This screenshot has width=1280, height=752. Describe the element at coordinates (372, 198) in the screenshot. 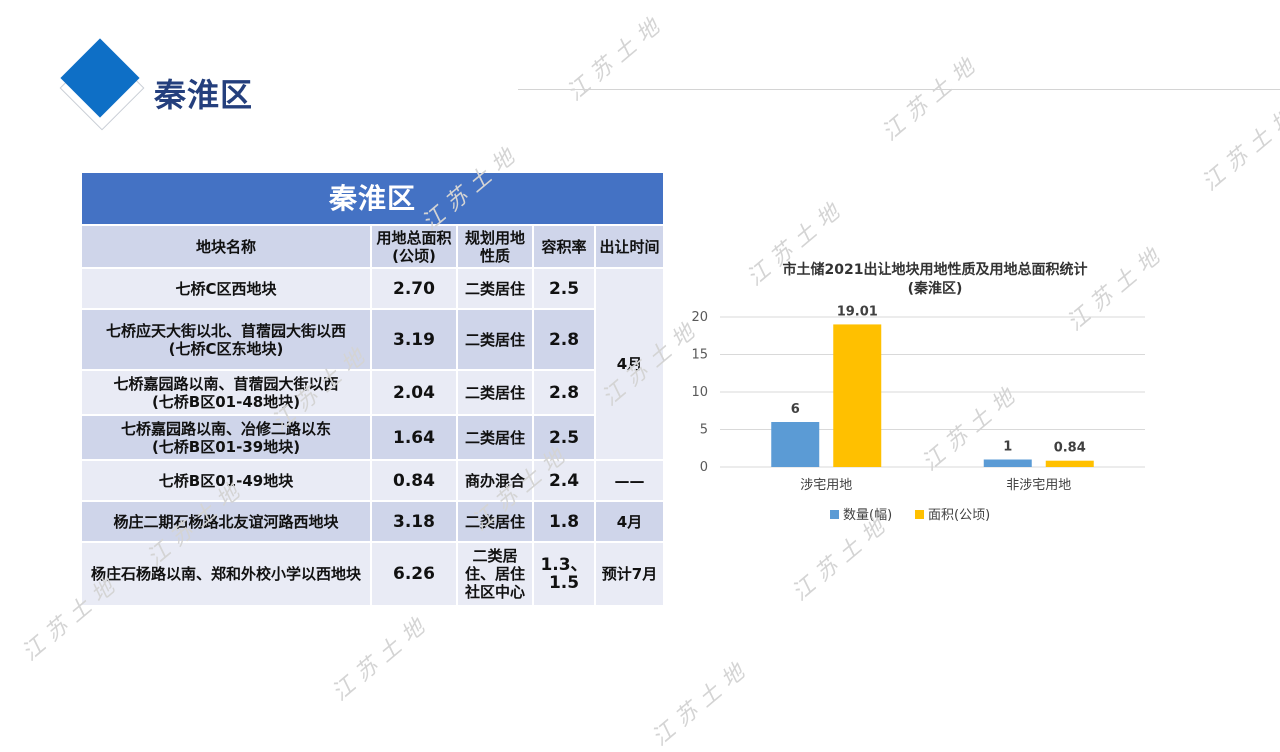

I see `table-banner: 秦淮区` at that location.